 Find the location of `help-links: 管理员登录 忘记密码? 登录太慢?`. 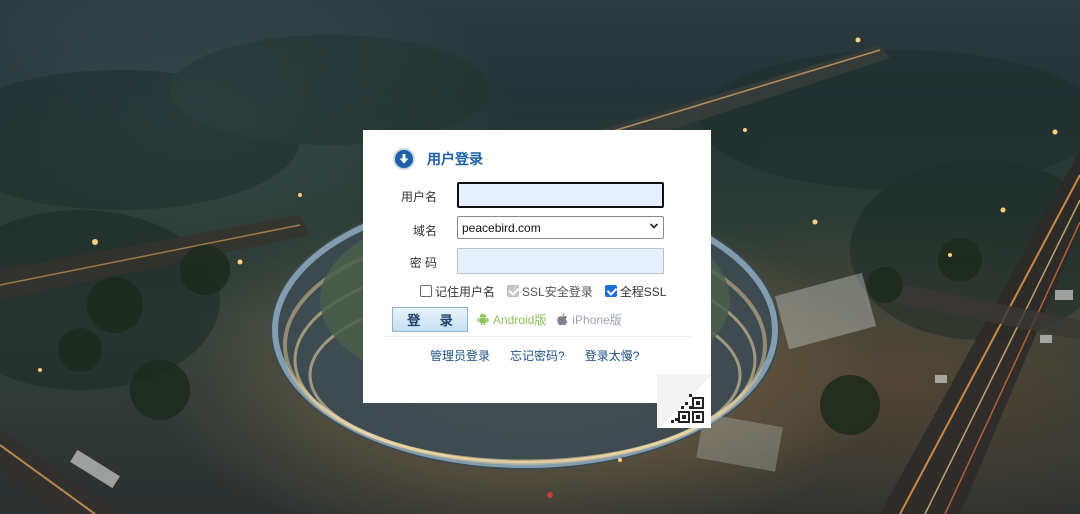

help-links: 管理员登录 忘记密码? 登录太慢? is located at coordinates (544, 355).